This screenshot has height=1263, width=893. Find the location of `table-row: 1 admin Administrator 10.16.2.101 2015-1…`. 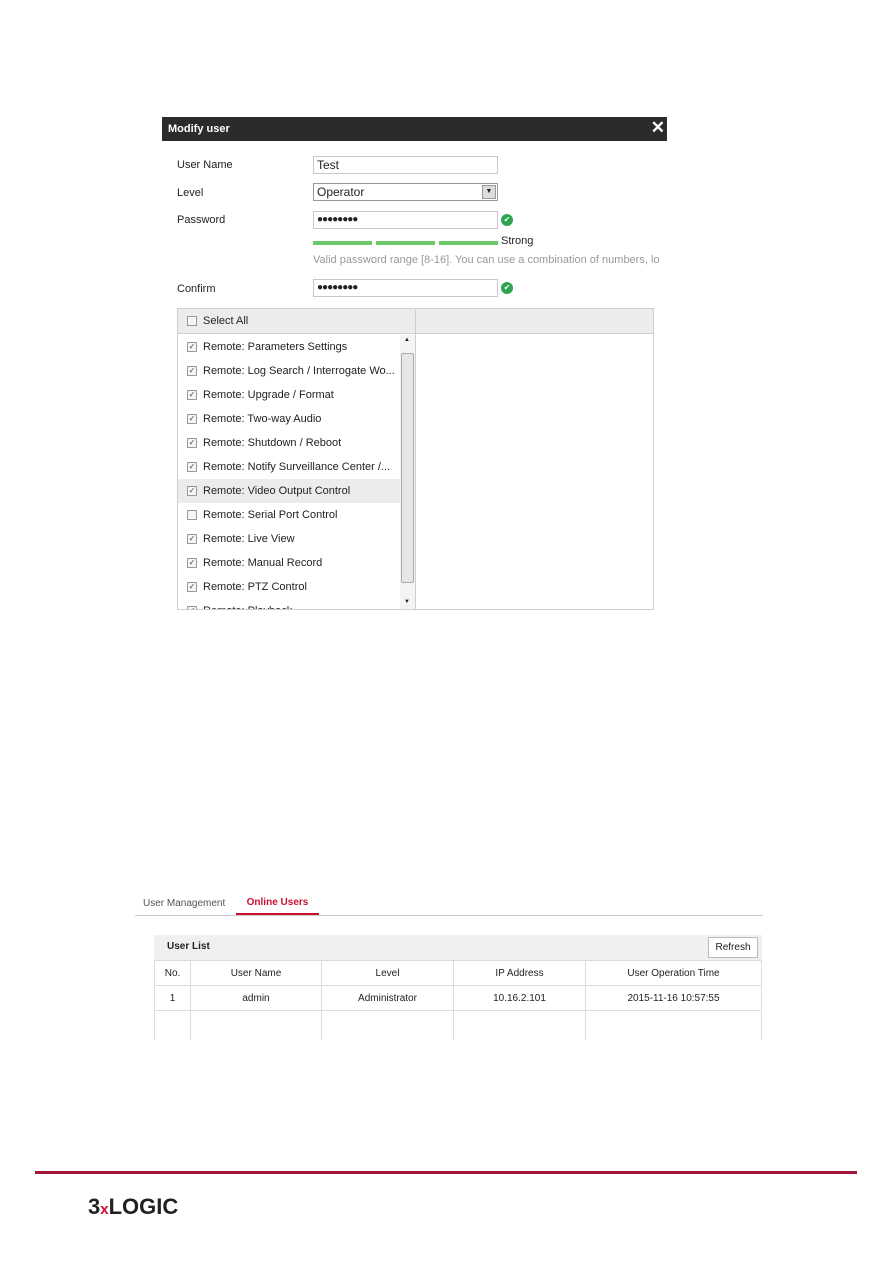

table-row: 1 admin Administrator 10.16.2.101 2015-1… is located at coordinates (458, 998).